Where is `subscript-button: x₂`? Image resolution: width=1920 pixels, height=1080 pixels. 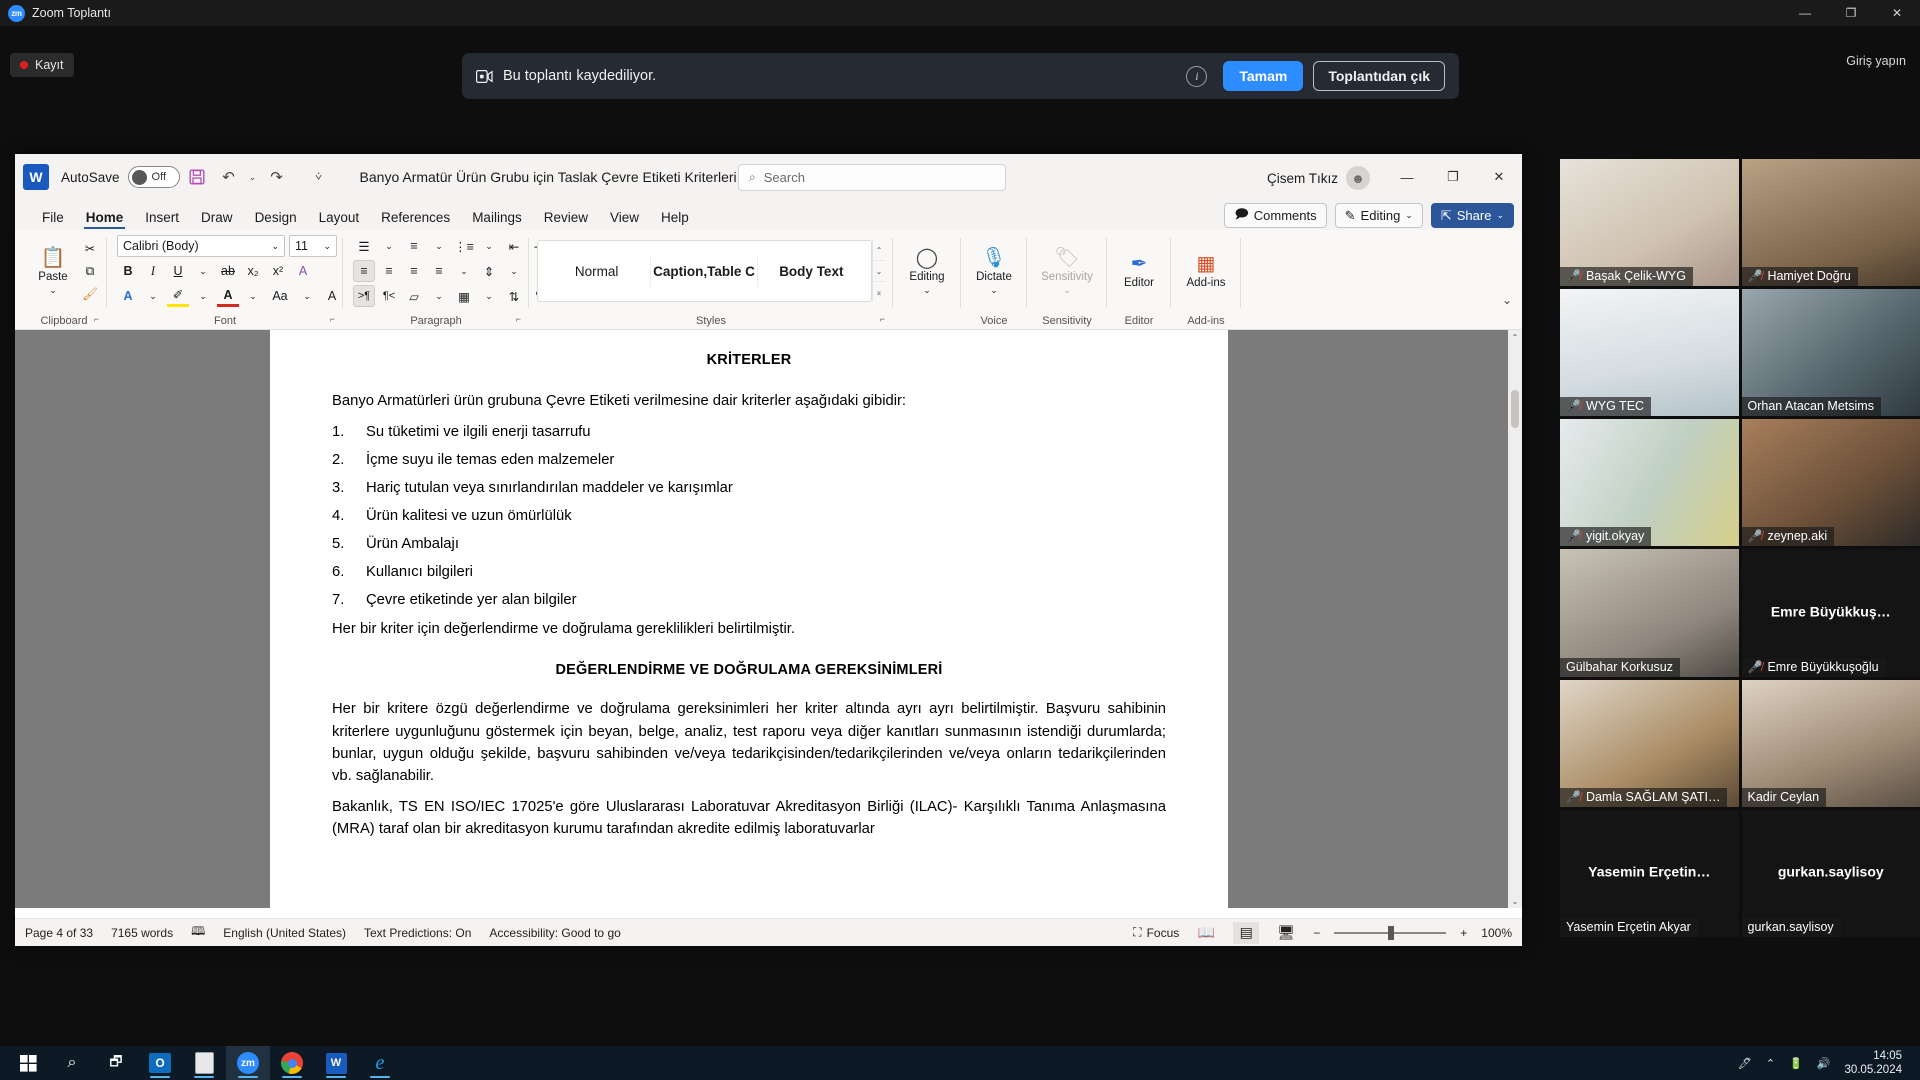
subscript-button: x₂ is located at coordinates (253, 271).